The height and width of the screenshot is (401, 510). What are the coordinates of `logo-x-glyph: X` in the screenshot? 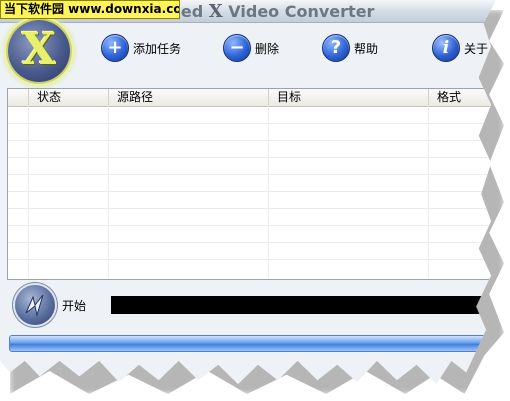 It's located at (39, 49).